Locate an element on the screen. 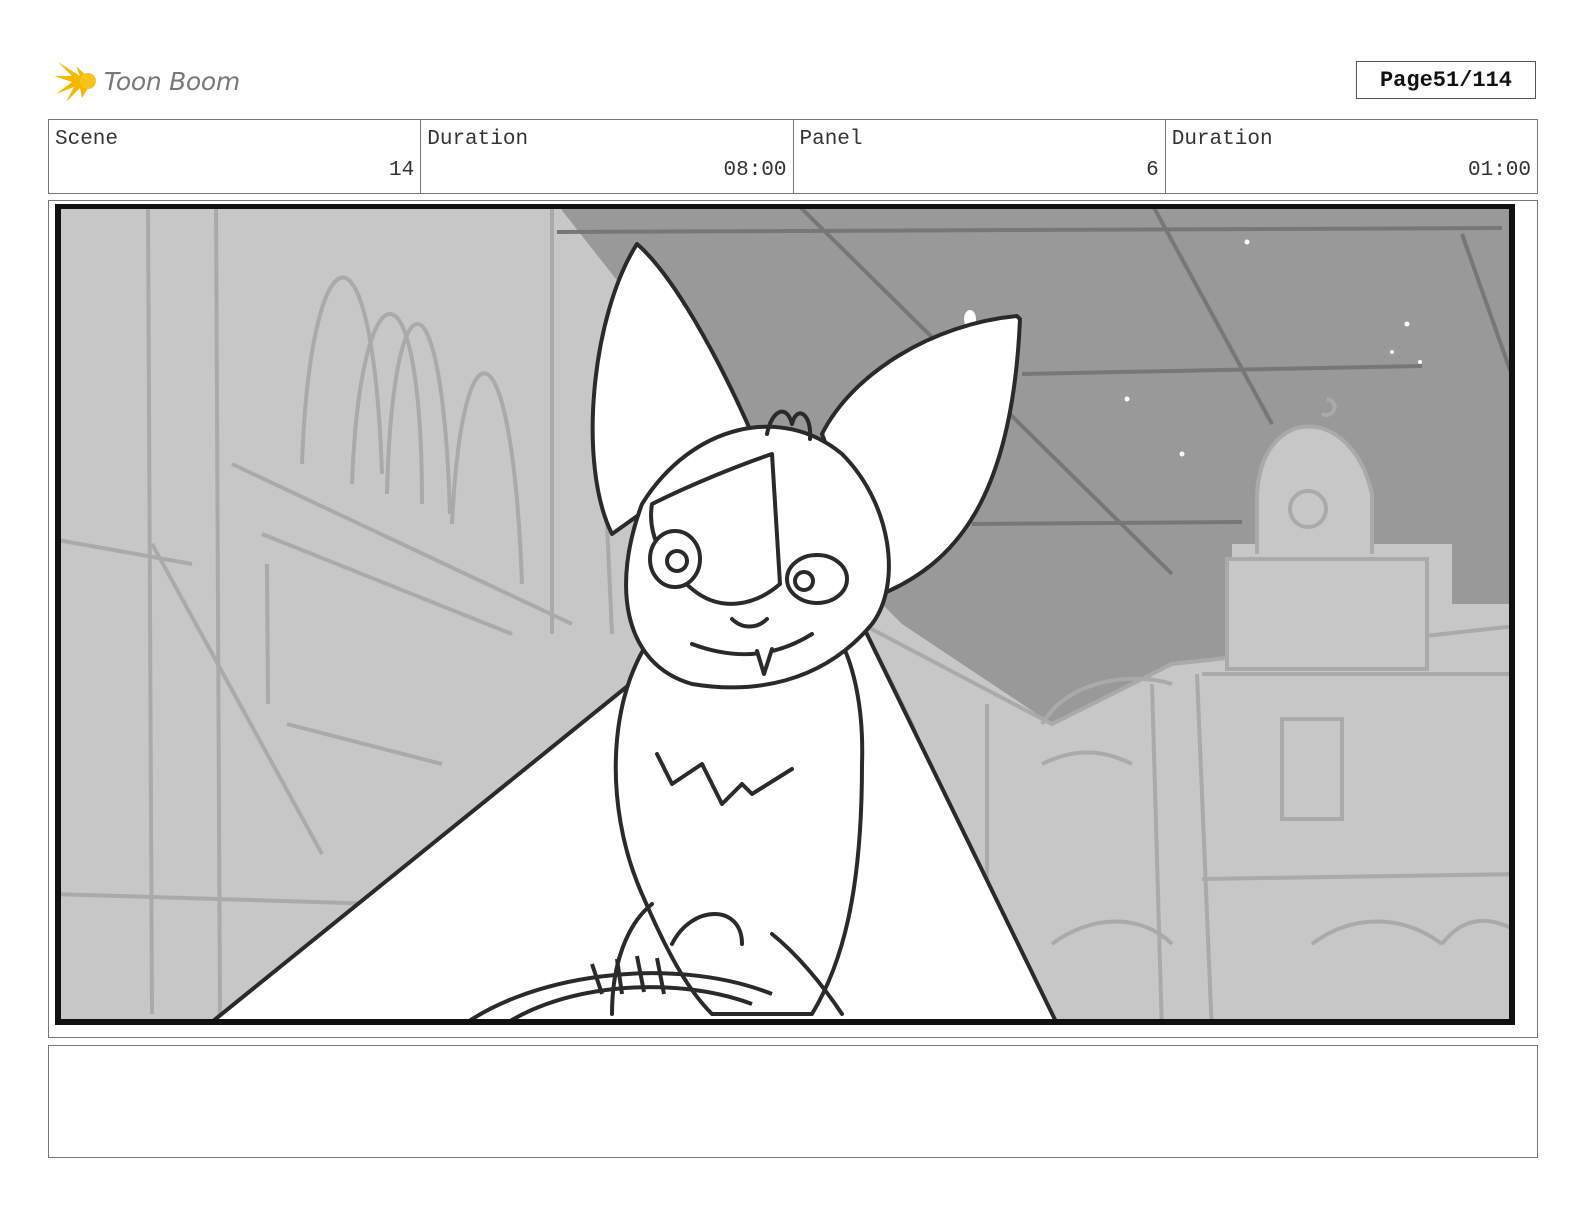 The height and width of the screenshot is (1224, 1584). scene-duration-value: 08:00 is located at coordinates (755, 170).